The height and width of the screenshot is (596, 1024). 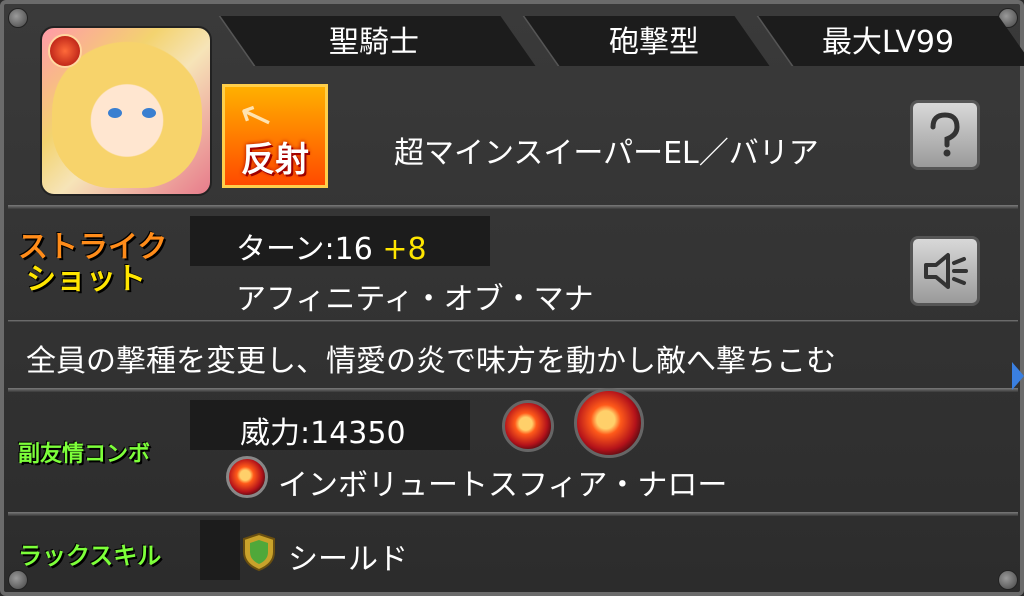 I want to click on voice-button, so click(x=945, y=271).